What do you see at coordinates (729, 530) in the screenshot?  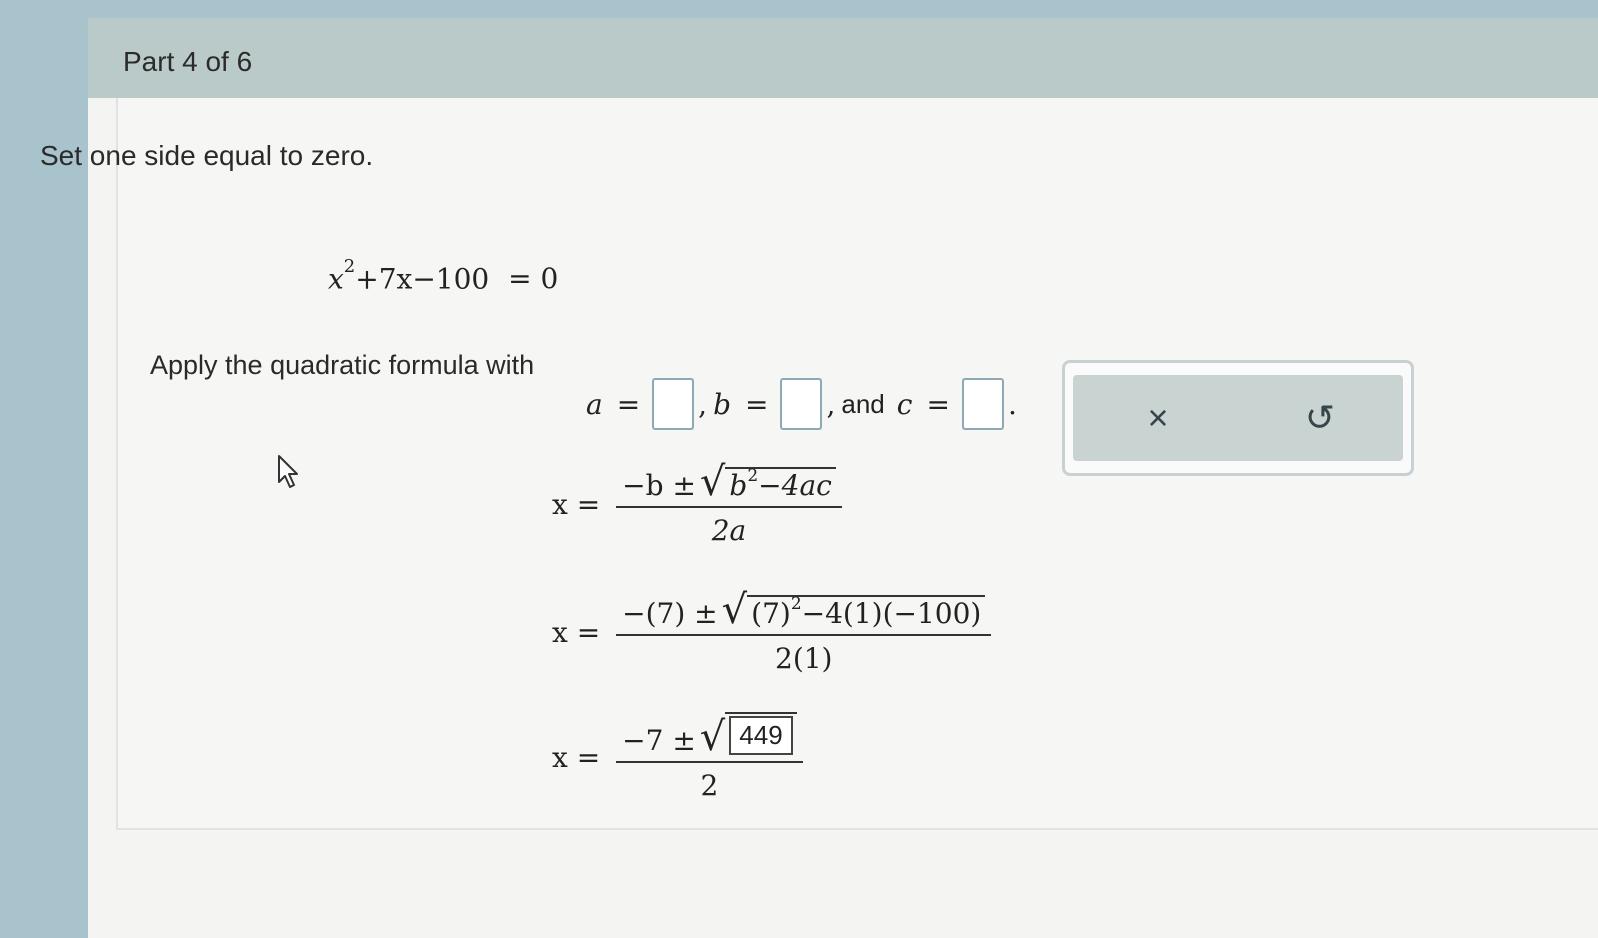 I see `formula1-denominator: 2a` at bounding box center [729, 530].